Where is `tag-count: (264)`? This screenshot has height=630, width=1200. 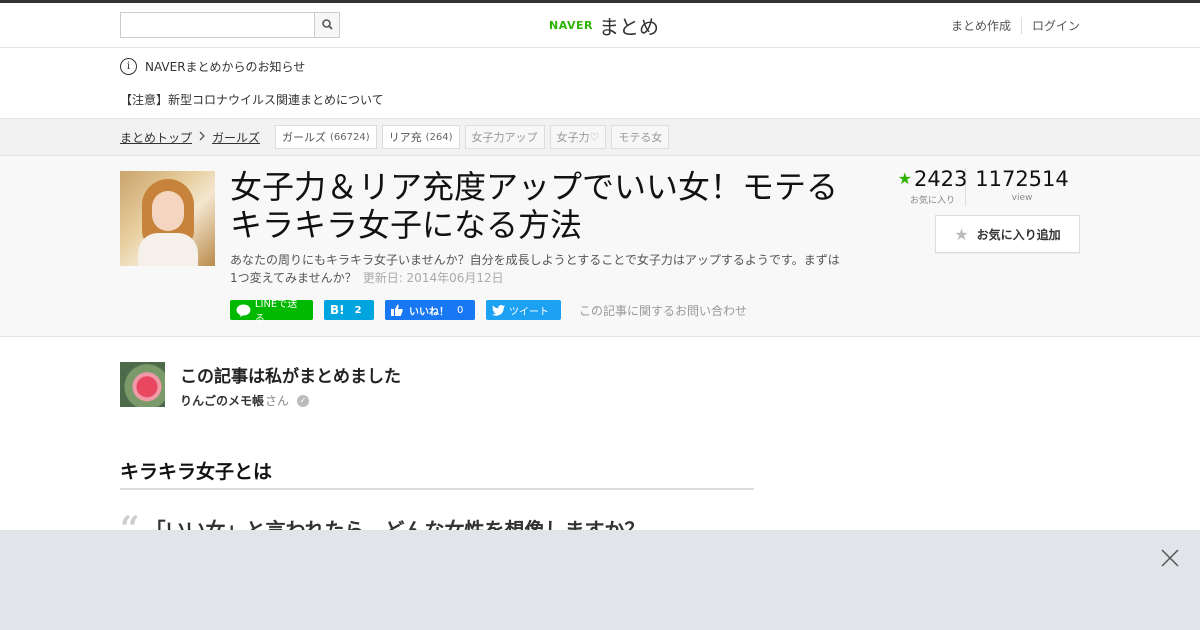 tag-count: (264) is located at coordinates (439, 137).